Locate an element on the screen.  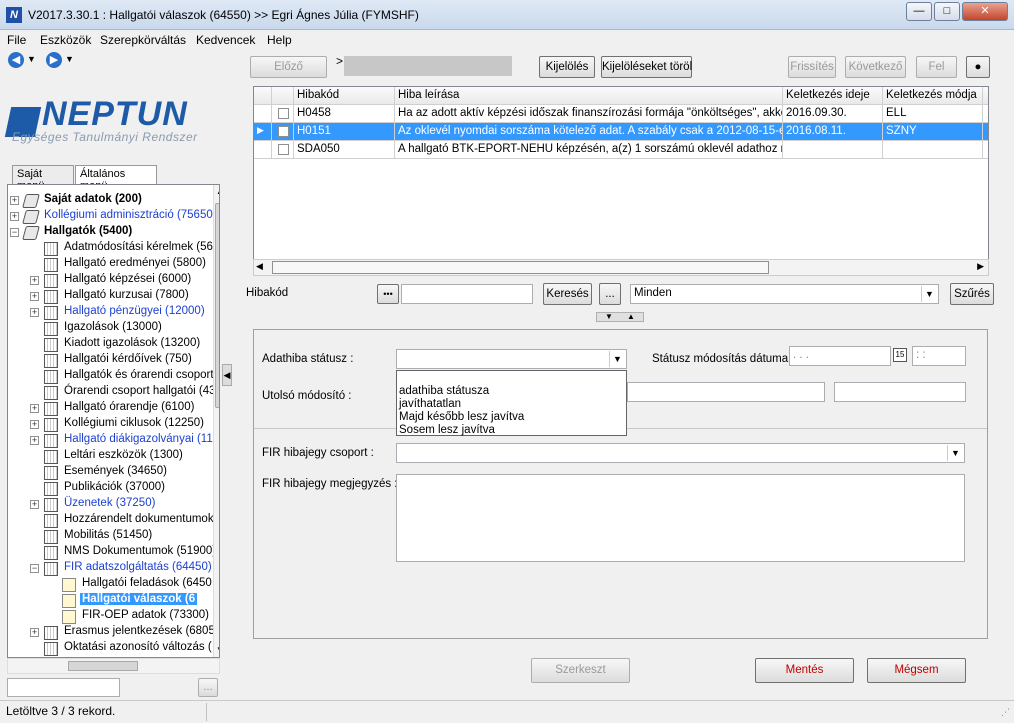
back-dropdown-icon: ▼ is located at coordinates (31, 59).